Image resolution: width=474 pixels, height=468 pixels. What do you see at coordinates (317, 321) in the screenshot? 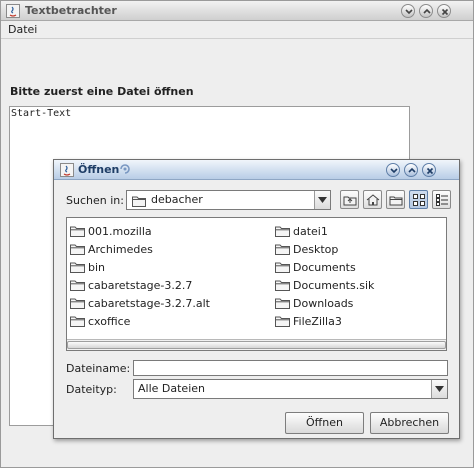
I see `file-name: FileZilla3` at bounding box center [317, 321].